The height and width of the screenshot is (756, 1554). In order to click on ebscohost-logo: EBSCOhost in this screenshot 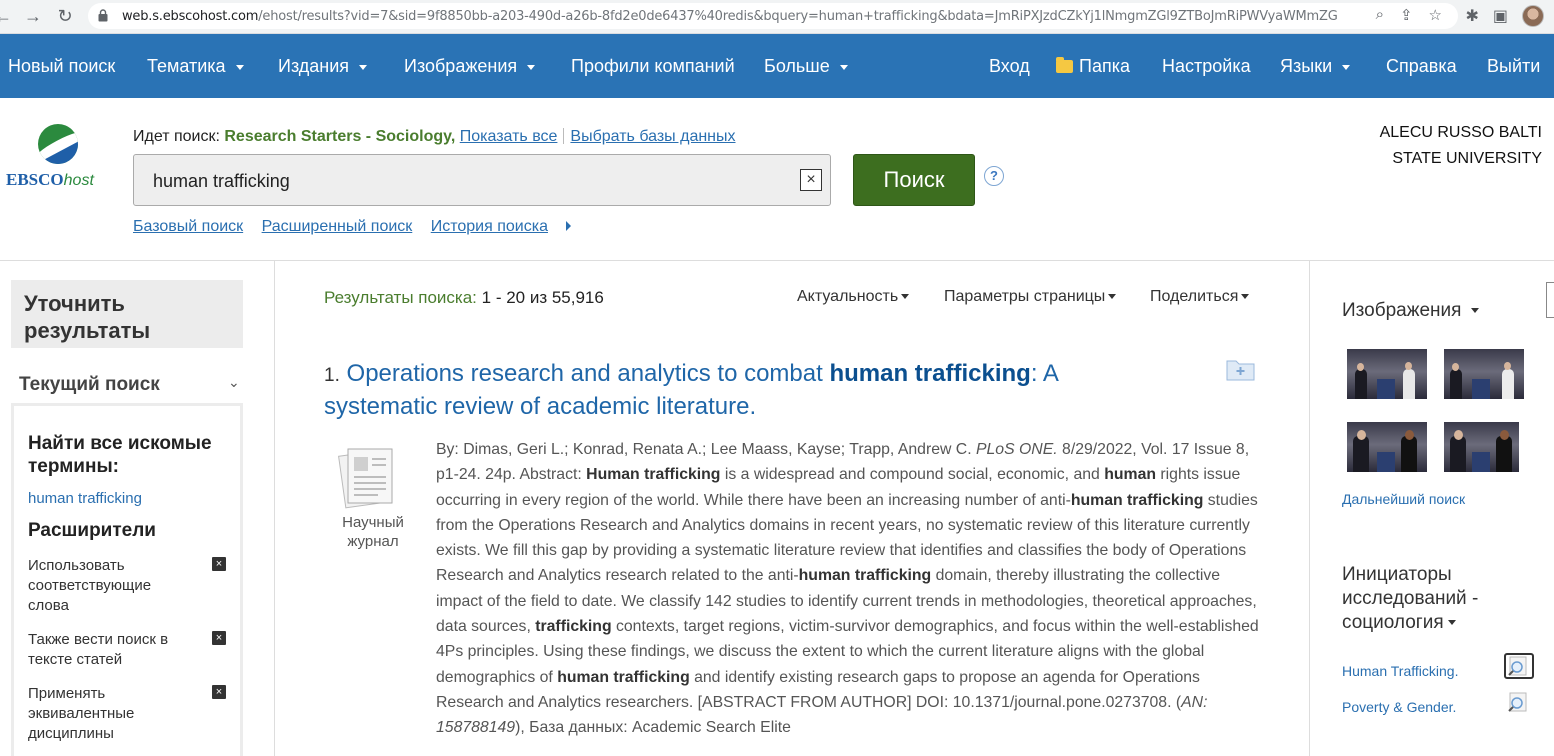, I will do `click(58, 159)`.